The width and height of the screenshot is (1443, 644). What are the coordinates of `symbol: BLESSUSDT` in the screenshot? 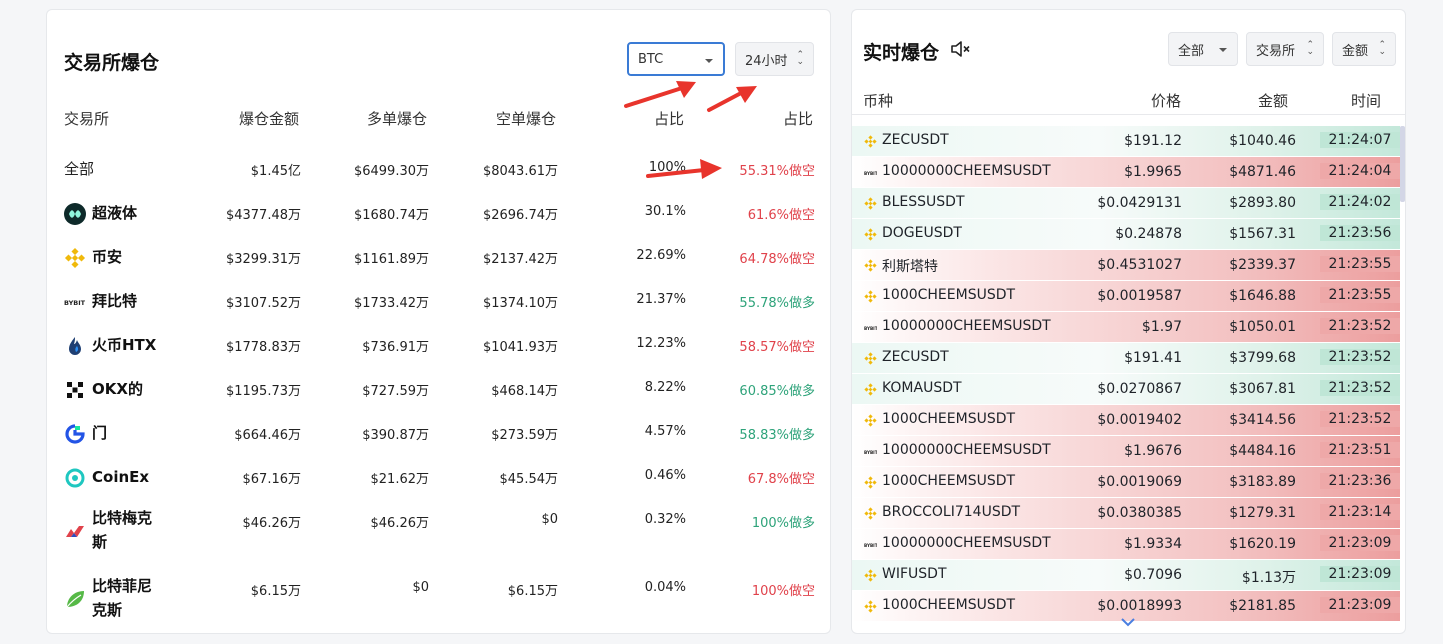 It's located at (923, 202).